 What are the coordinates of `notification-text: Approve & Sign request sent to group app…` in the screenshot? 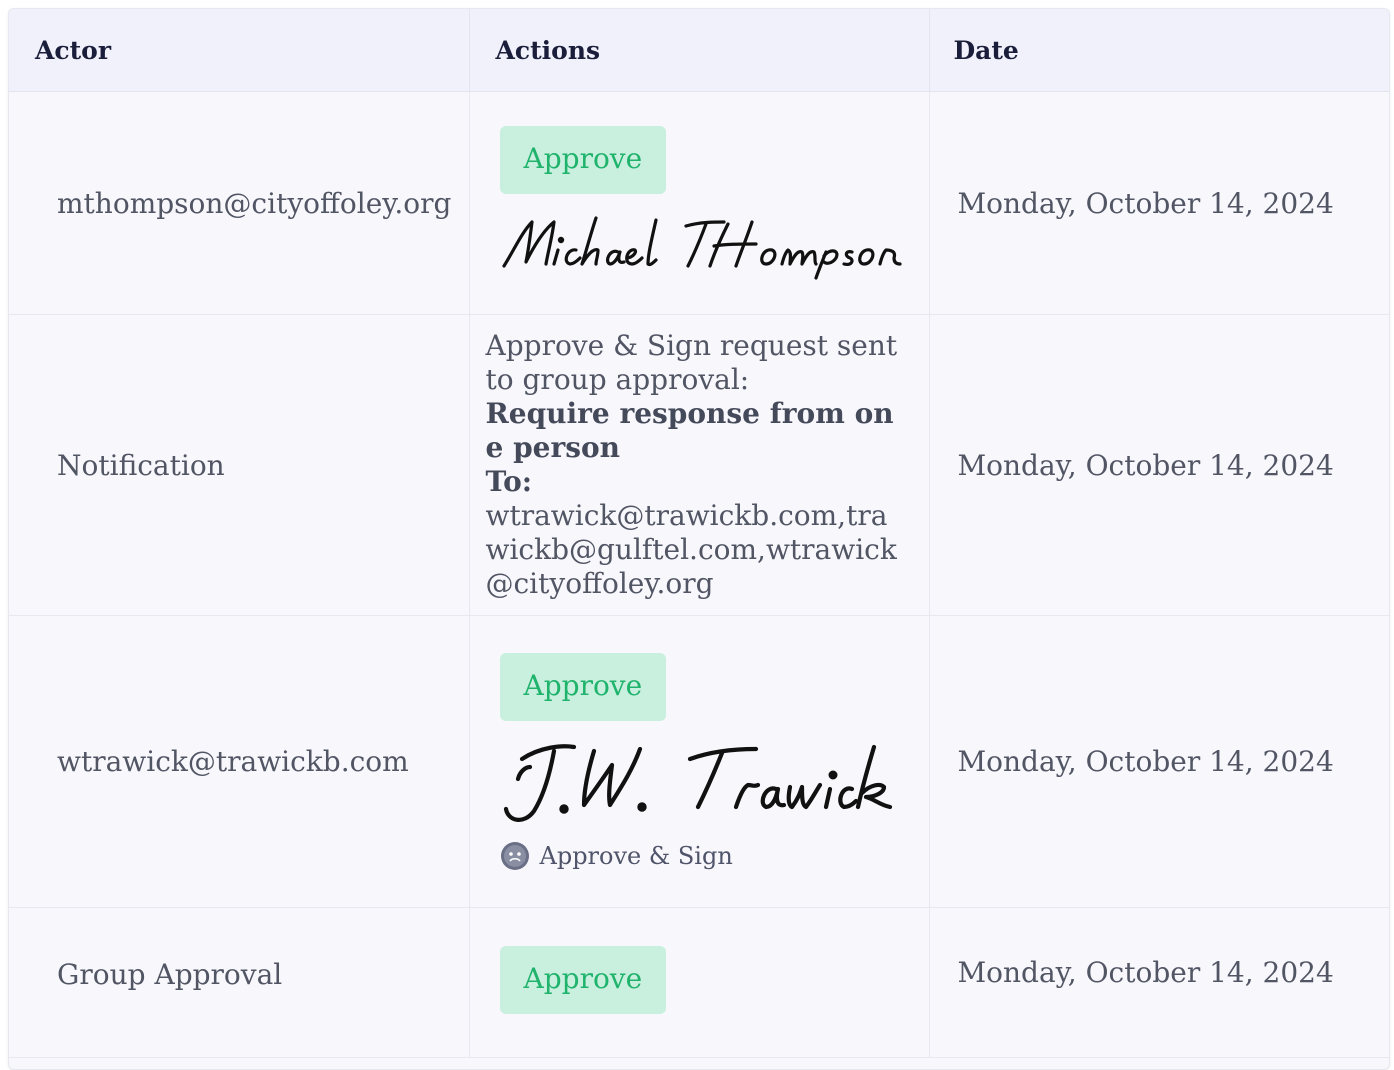 It's located at (691, 362).